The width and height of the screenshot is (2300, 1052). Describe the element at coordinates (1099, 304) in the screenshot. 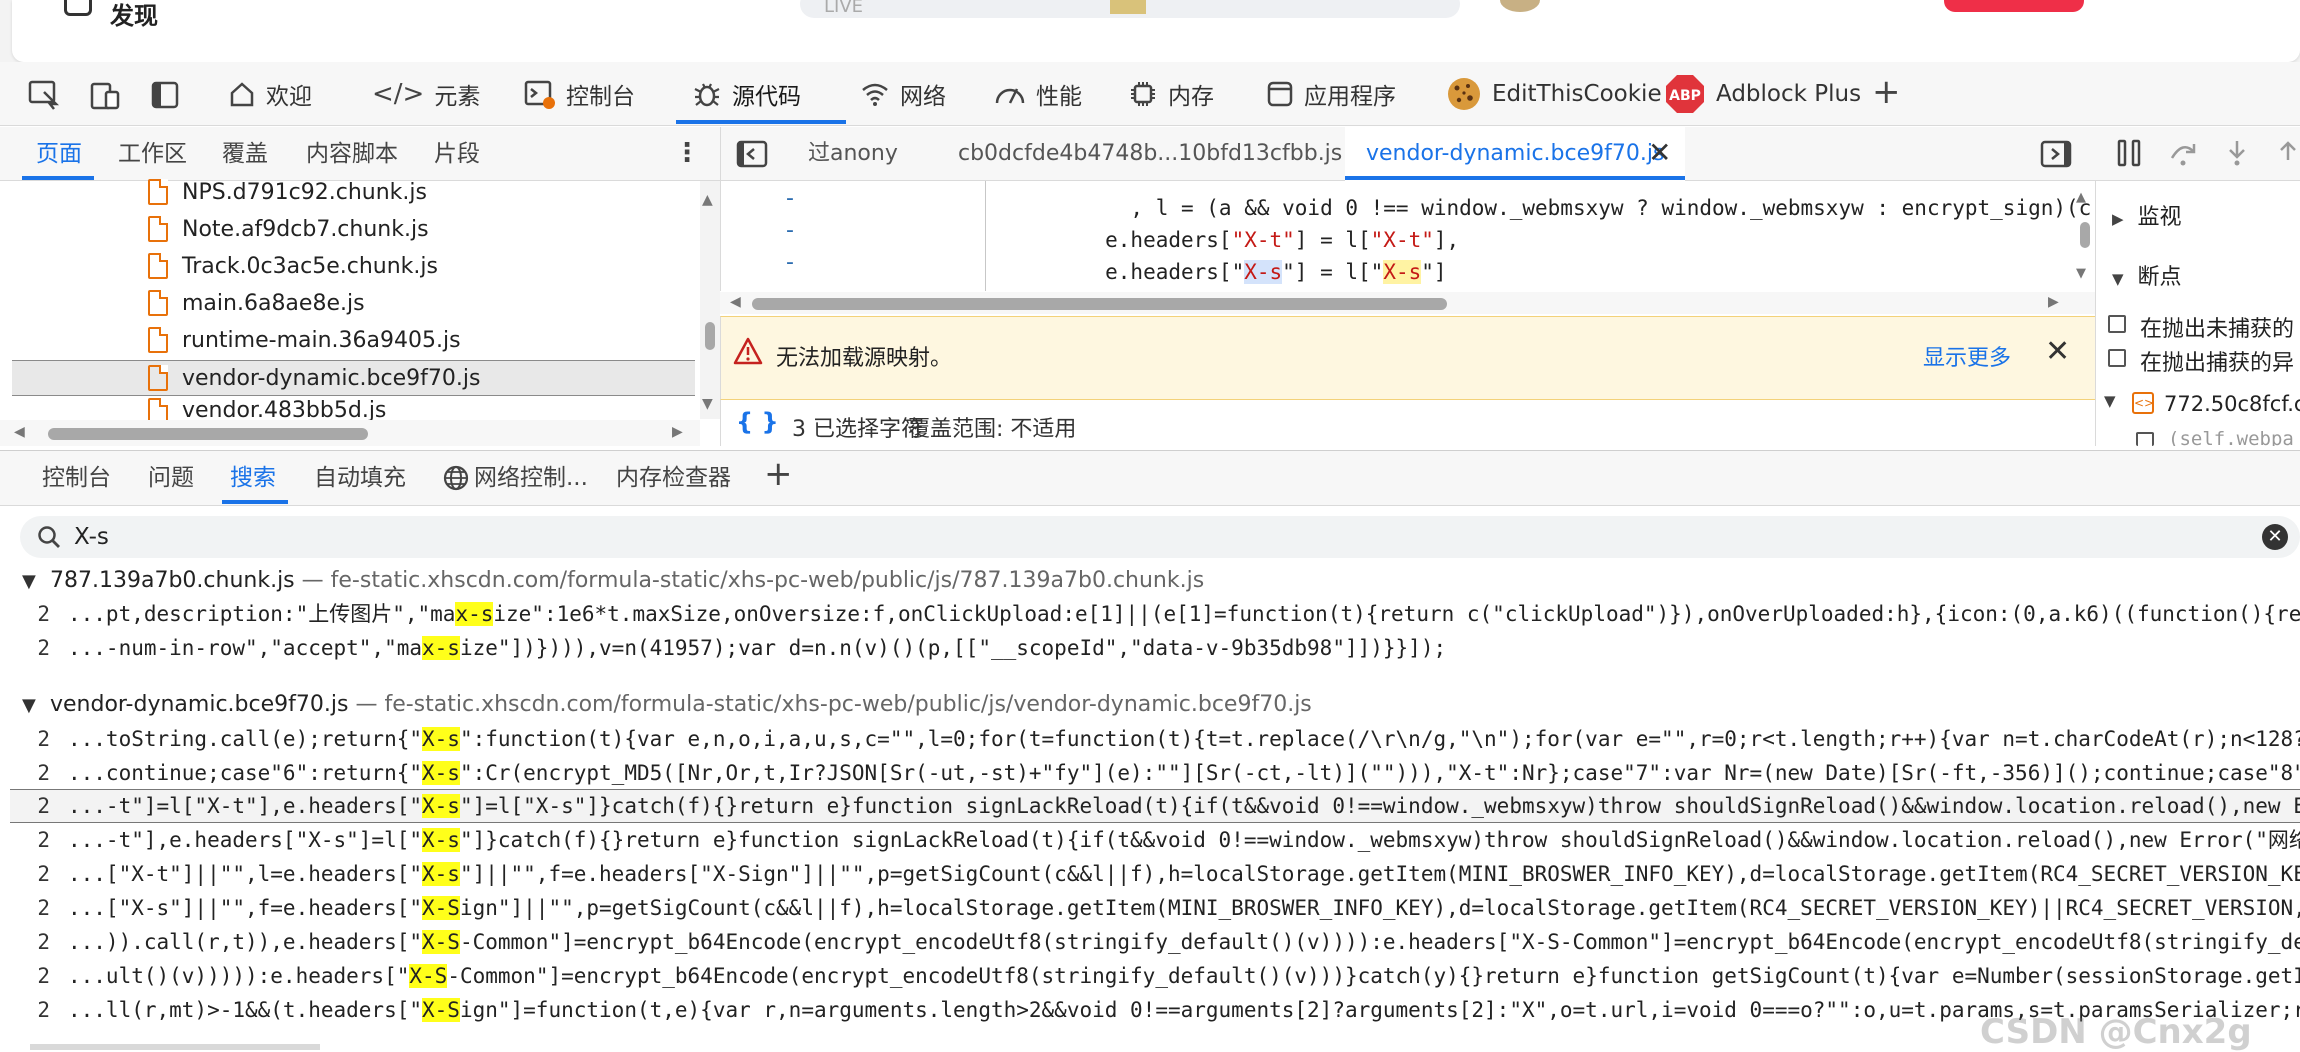

I see `code-hscroll-thumb` at that location.